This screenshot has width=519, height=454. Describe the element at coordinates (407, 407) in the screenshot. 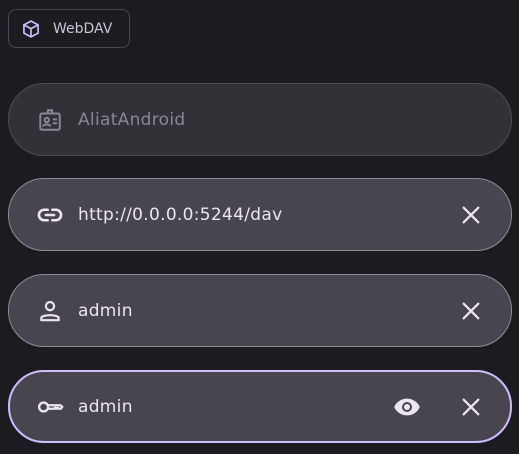

I see `visibility-icon` at that location.